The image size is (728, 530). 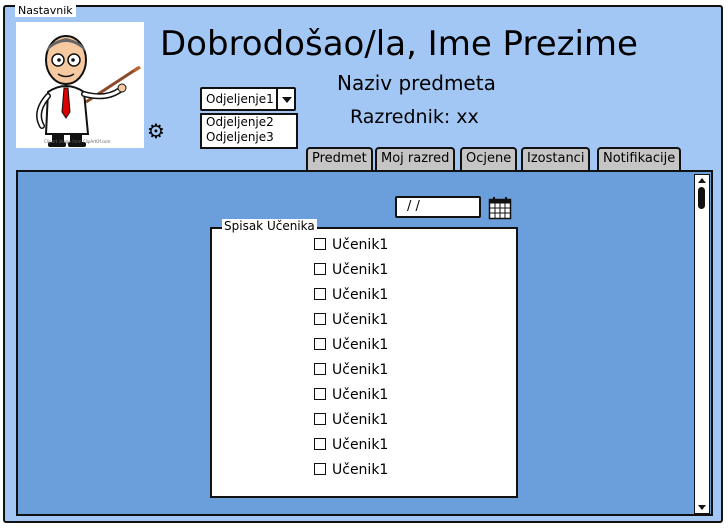 I want to click on vertical-scrollbar, so click(x=702, y=344).